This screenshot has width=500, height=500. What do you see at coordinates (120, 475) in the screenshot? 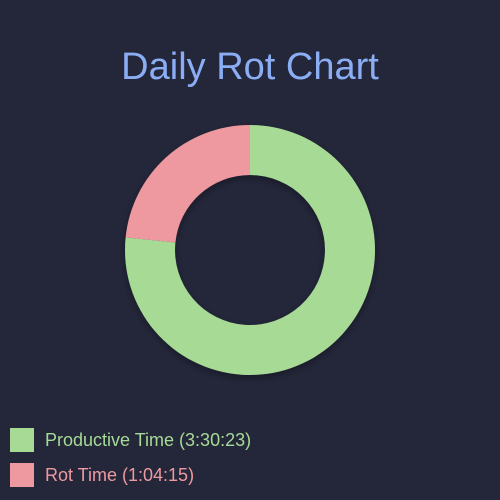
I see `legend-label-rot: Rot Time (1:04:15)` at bounding box center [120, 475].